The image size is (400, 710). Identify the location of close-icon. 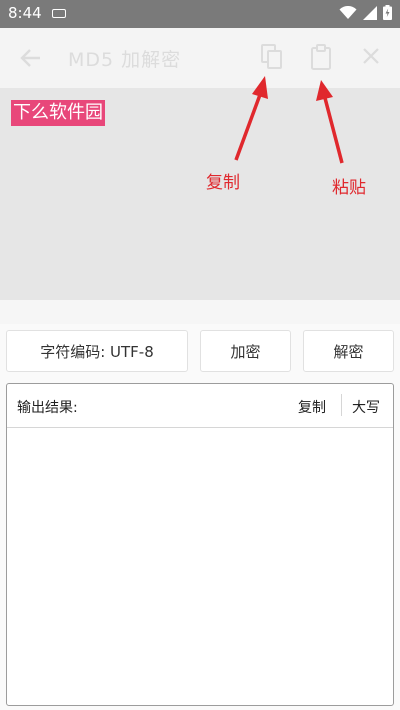
(371, 56).